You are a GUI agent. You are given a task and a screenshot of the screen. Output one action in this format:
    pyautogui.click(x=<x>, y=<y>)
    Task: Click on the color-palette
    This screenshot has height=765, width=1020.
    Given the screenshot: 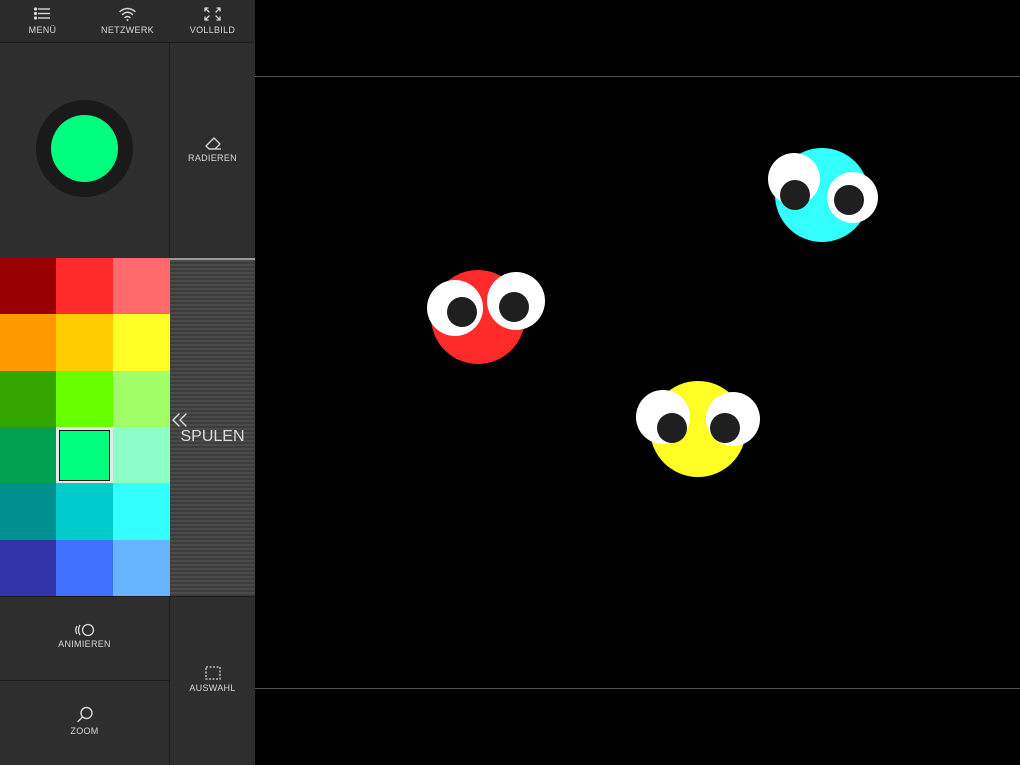 What is the action you would take?
    pyautogui.click(x=85, y=427)
    